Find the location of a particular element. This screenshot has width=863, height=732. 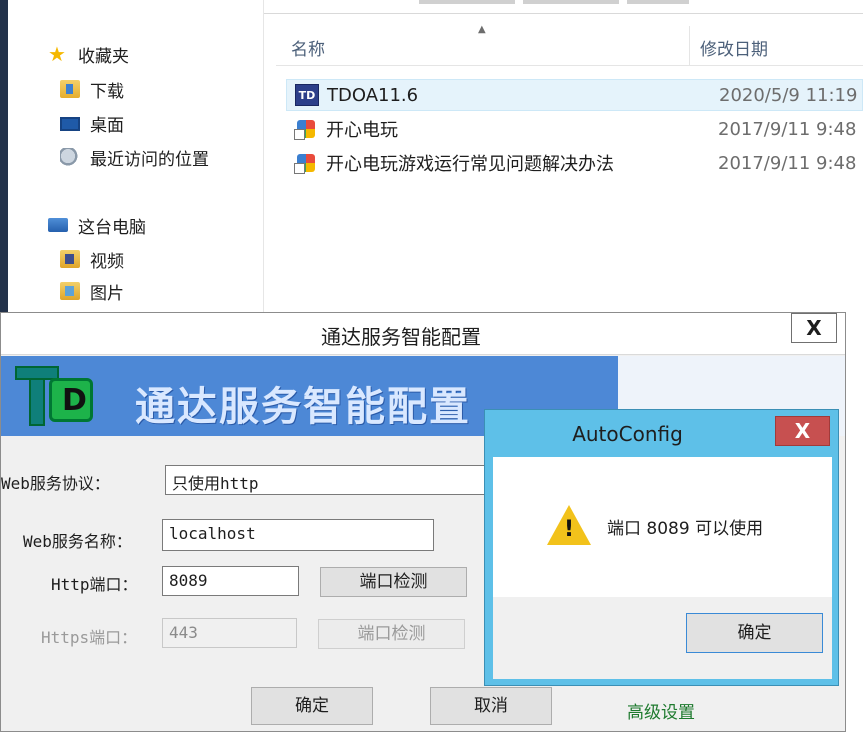

recent-places-icon is located at coordinates (70, 157).